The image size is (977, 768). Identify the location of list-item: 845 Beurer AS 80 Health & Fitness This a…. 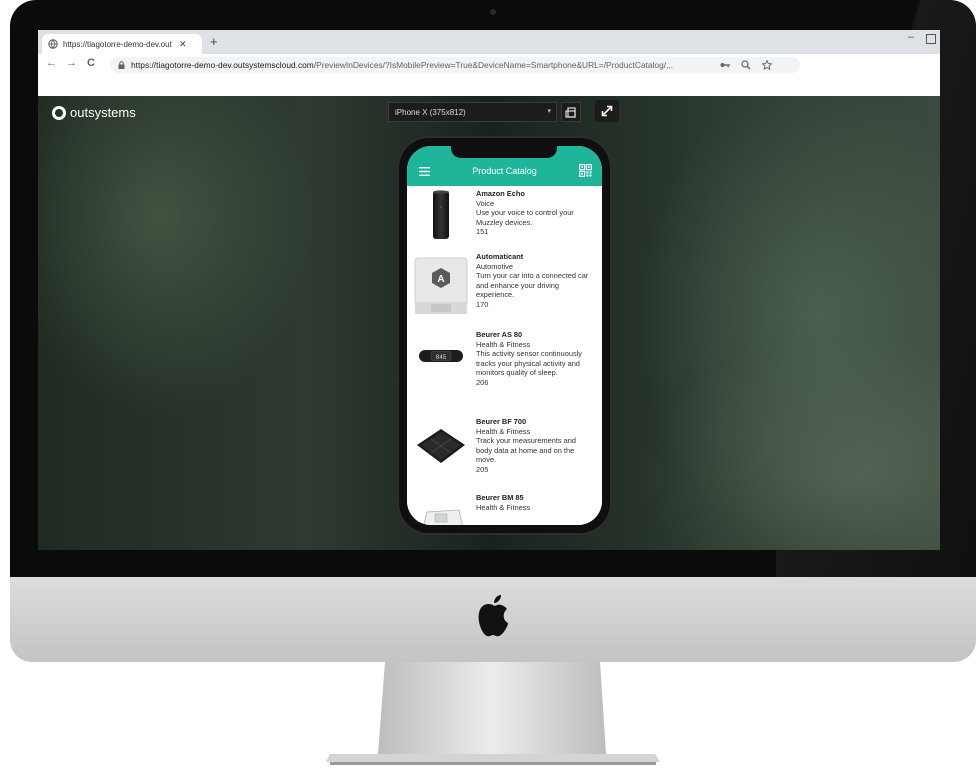
(504, 368).